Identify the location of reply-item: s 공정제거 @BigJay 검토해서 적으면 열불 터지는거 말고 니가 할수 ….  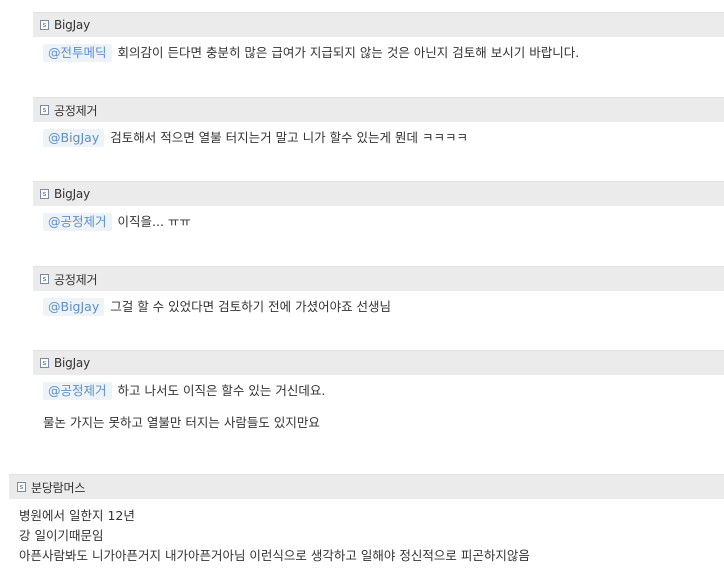
(378, 122).